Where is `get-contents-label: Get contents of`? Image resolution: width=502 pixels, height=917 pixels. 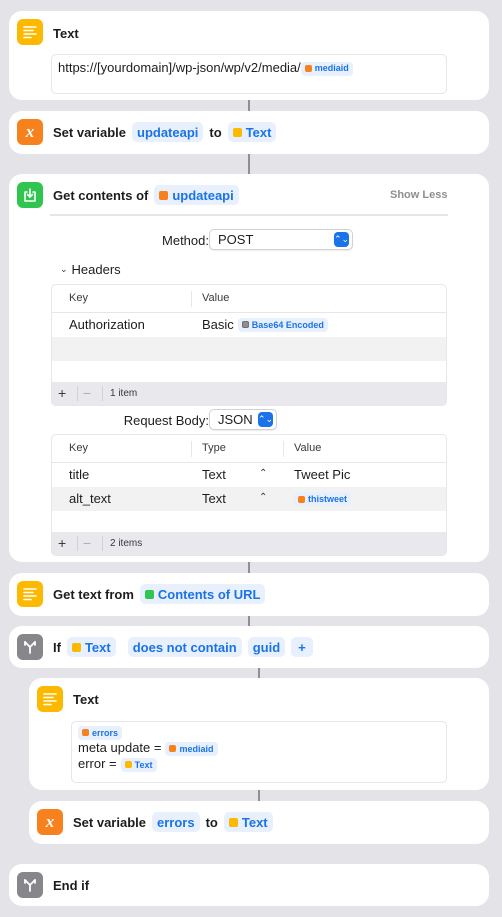
get-contents-label: Get contents of is located at coordinates (101, 195).